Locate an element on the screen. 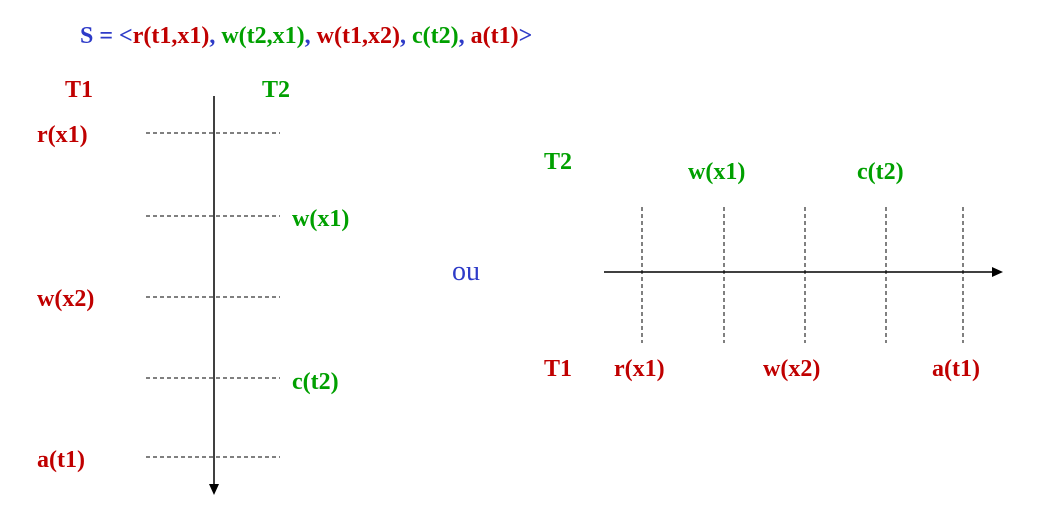  vertical-axis-arrowhead is located at coordinates (214, 489).